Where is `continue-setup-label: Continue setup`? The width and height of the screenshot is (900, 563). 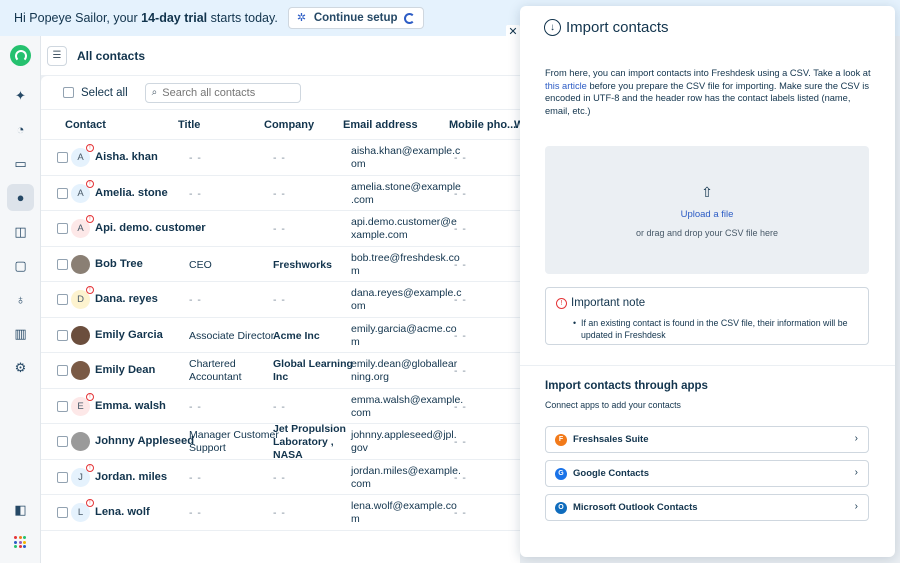 continue-setup-label: Continue setup is located at coordinates (355, 18).